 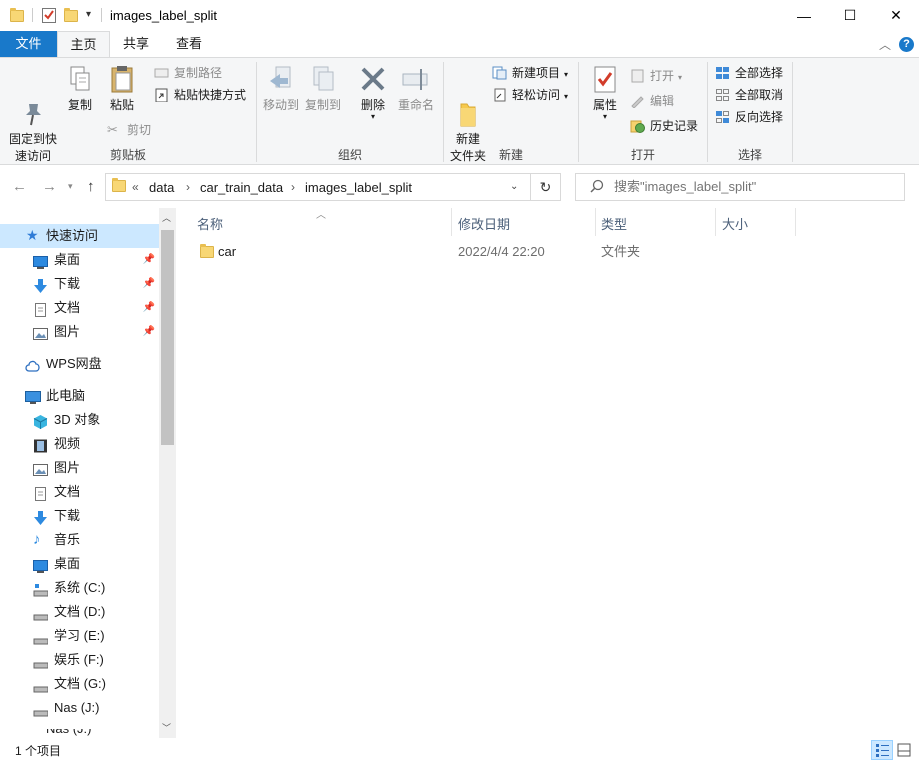 What do you see at coordinates (38, 751) in the screenshot?
I see `item-count: 1 个项目` at bounding box center [38, 751].